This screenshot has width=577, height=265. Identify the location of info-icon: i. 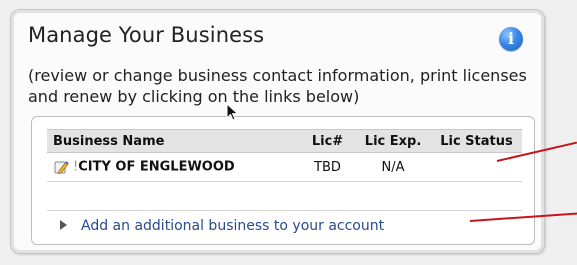
(511, 39).